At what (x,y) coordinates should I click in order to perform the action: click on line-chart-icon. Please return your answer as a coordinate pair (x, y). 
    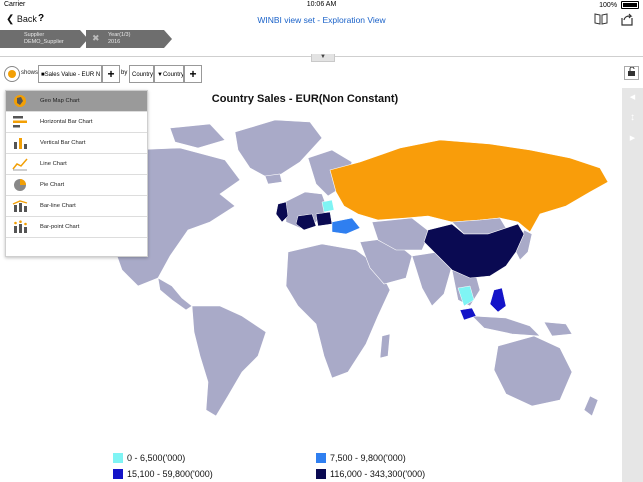
    Looking at the image, I should click on (20, 164).